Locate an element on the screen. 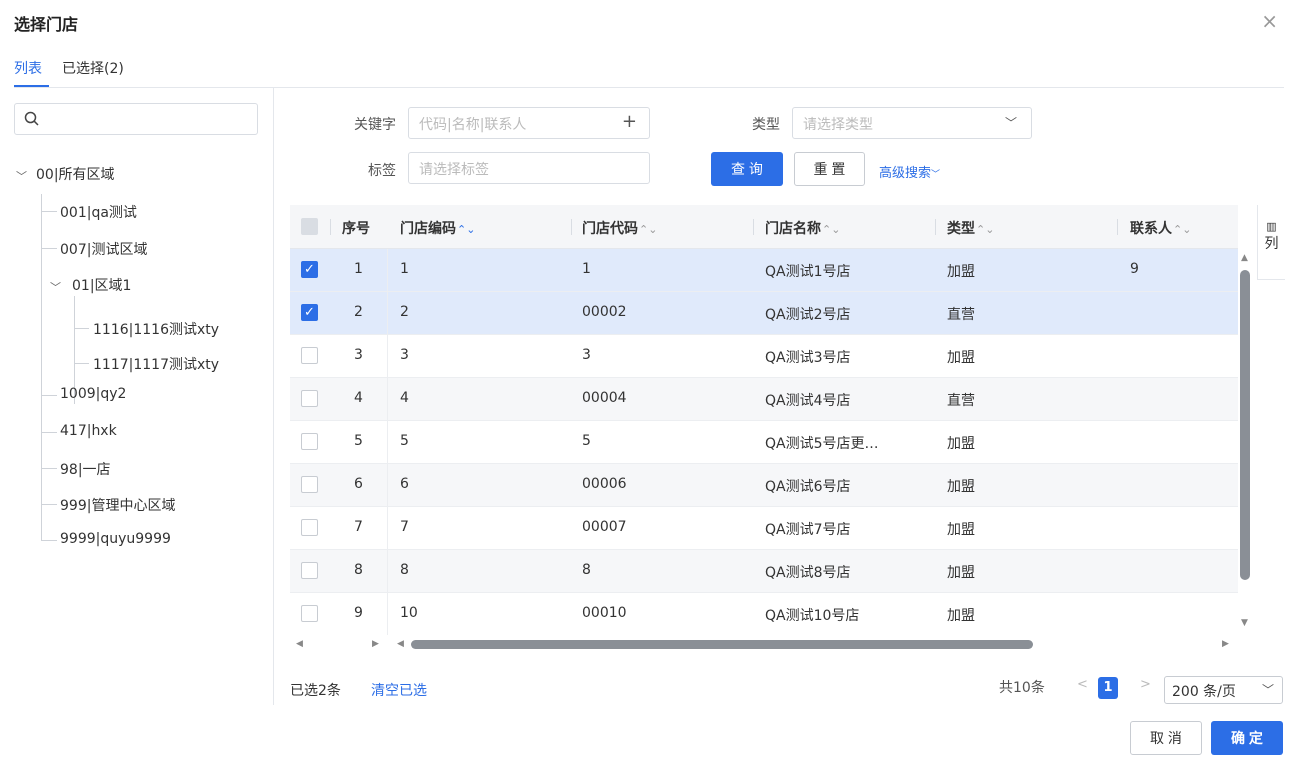 The height and width of the screenshot is (765, 1290). tab-list: 列表 is located at coordinates (28, 71).